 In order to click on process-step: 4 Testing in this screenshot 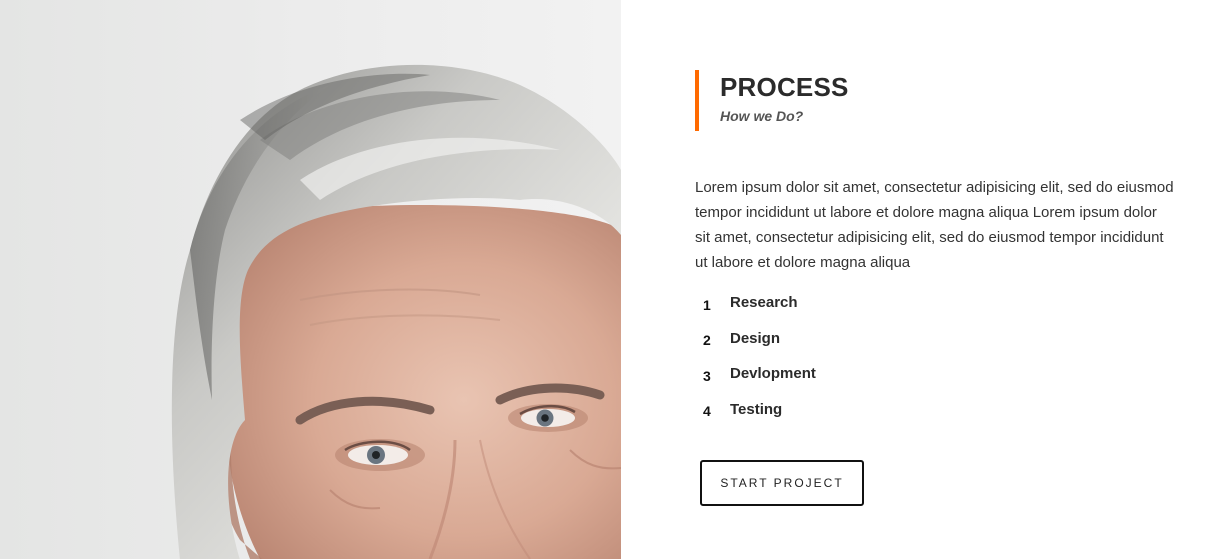, I will do `click(935, 410)`.